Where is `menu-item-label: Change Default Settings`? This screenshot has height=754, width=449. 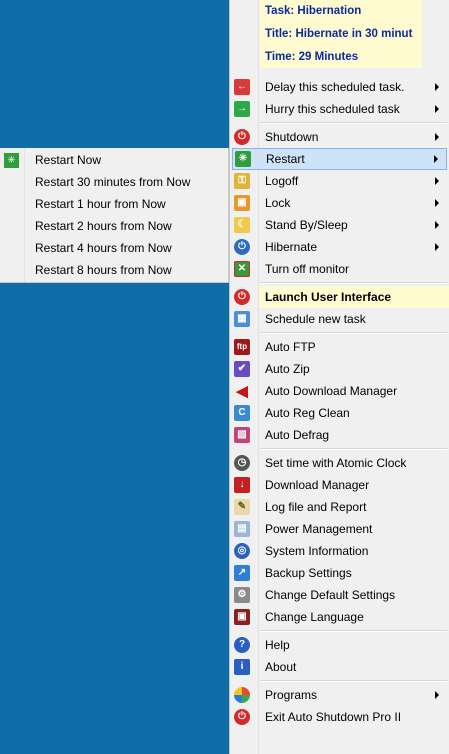 menu-item-label: Change Default Settings is located at coordinates (330, 595).